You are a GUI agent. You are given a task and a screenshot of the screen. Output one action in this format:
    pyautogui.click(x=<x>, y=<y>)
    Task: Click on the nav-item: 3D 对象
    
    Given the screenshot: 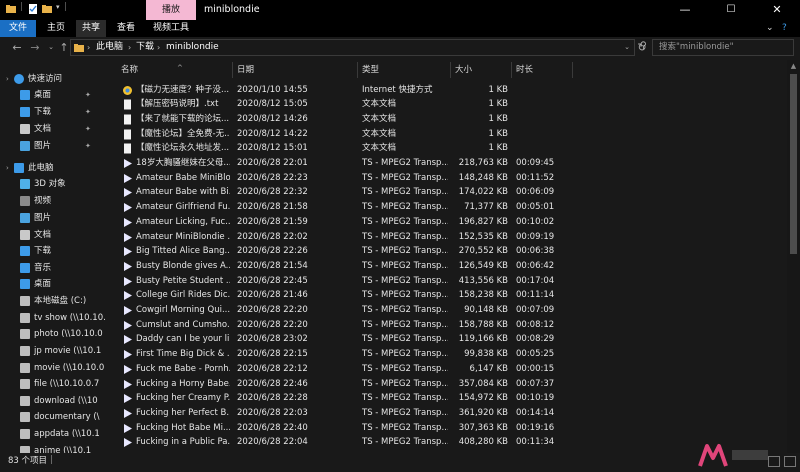 What is the action you would take?
    pyautogui.click(x=54, y=184)
    